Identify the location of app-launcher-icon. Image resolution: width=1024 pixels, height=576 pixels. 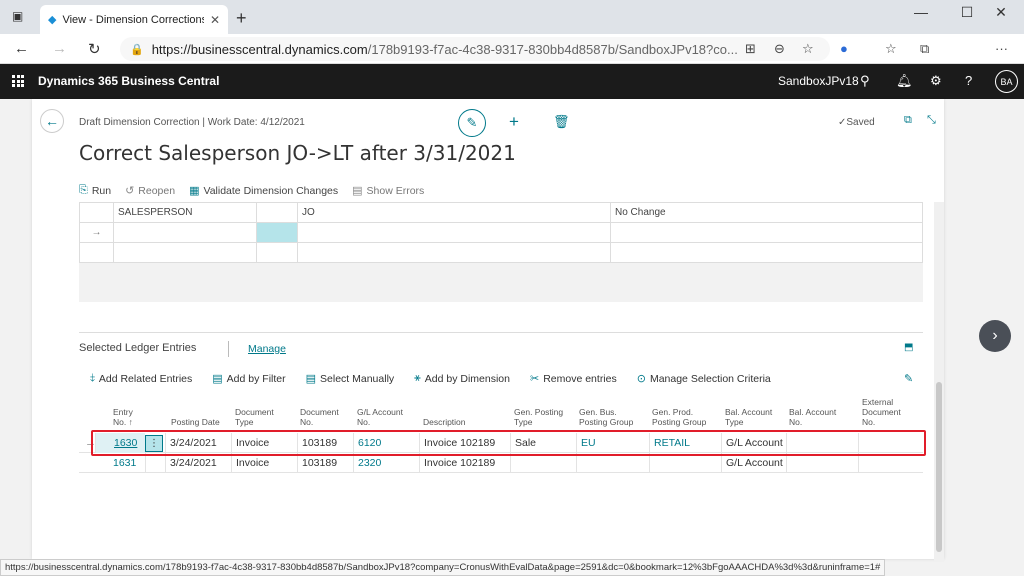
(18, 81).